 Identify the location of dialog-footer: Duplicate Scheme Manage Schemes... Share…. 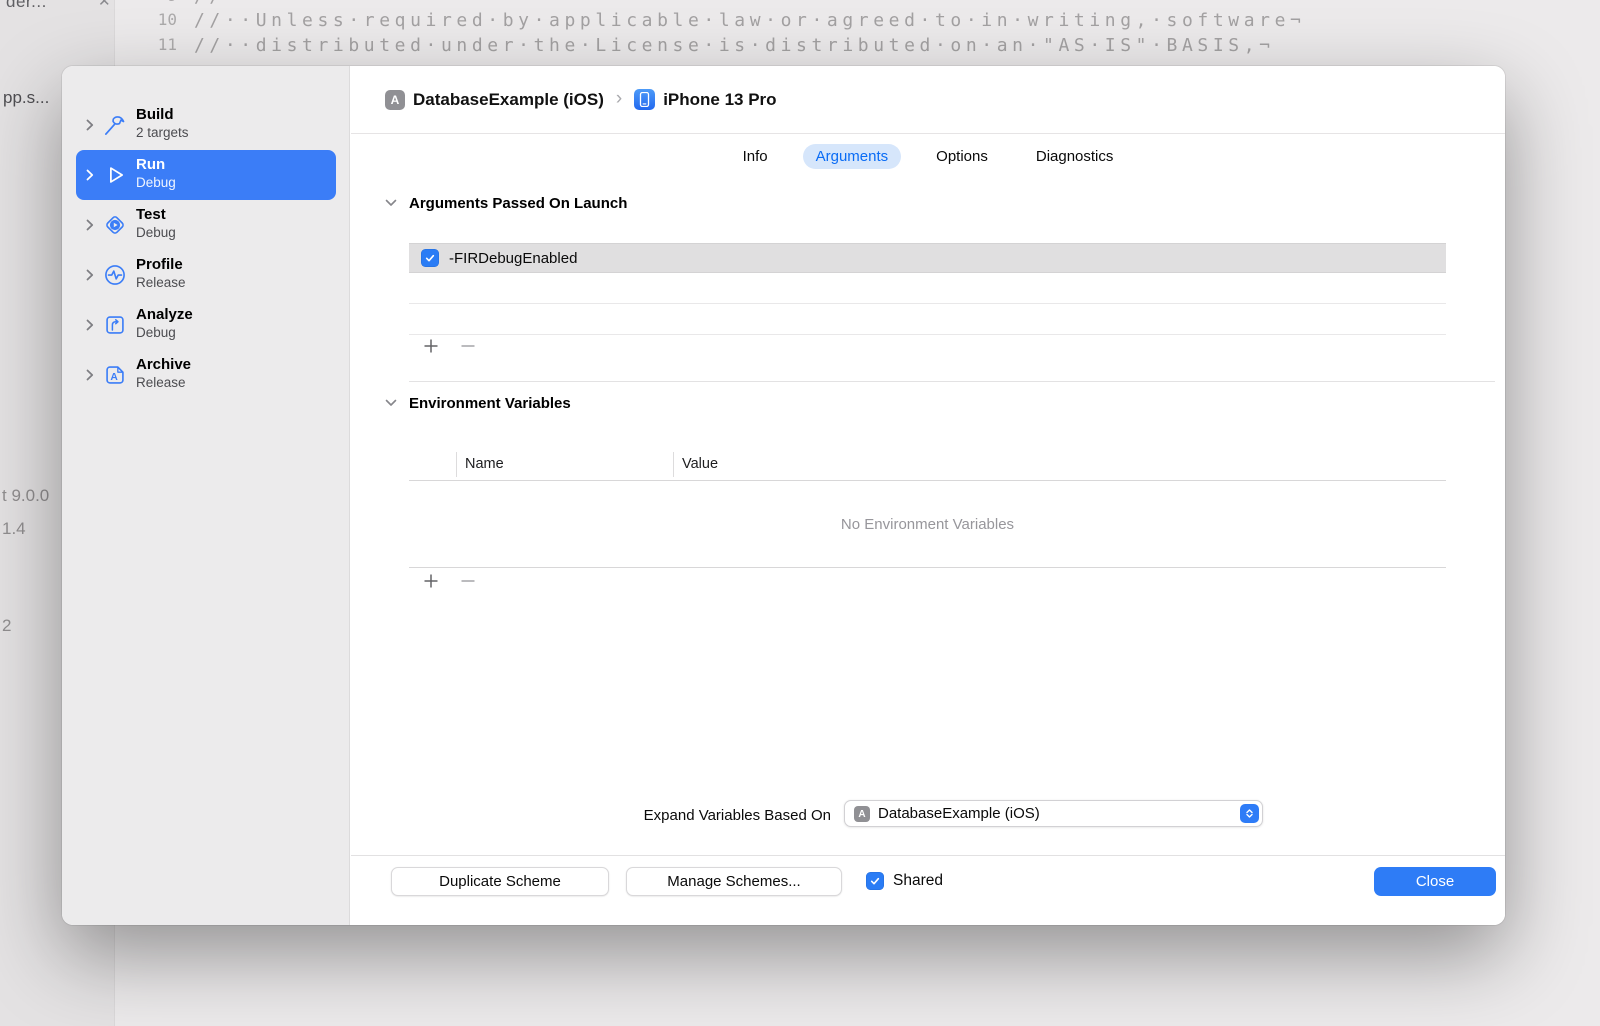
(928, 890).